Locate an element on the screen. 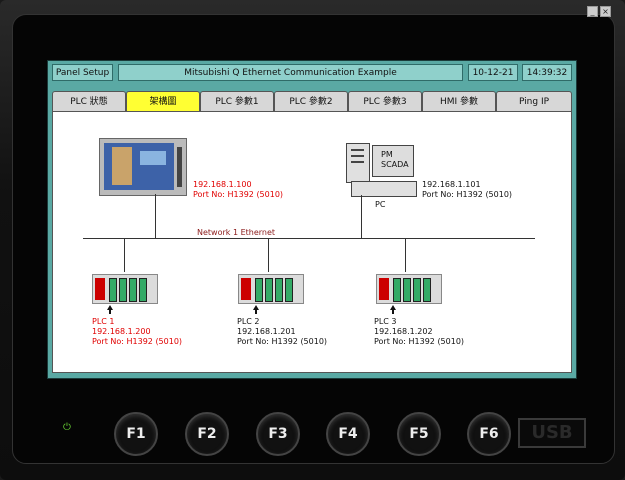 The image size is (625, 480). plc3-name: PLC 3 is located at coordinates (385, 321).